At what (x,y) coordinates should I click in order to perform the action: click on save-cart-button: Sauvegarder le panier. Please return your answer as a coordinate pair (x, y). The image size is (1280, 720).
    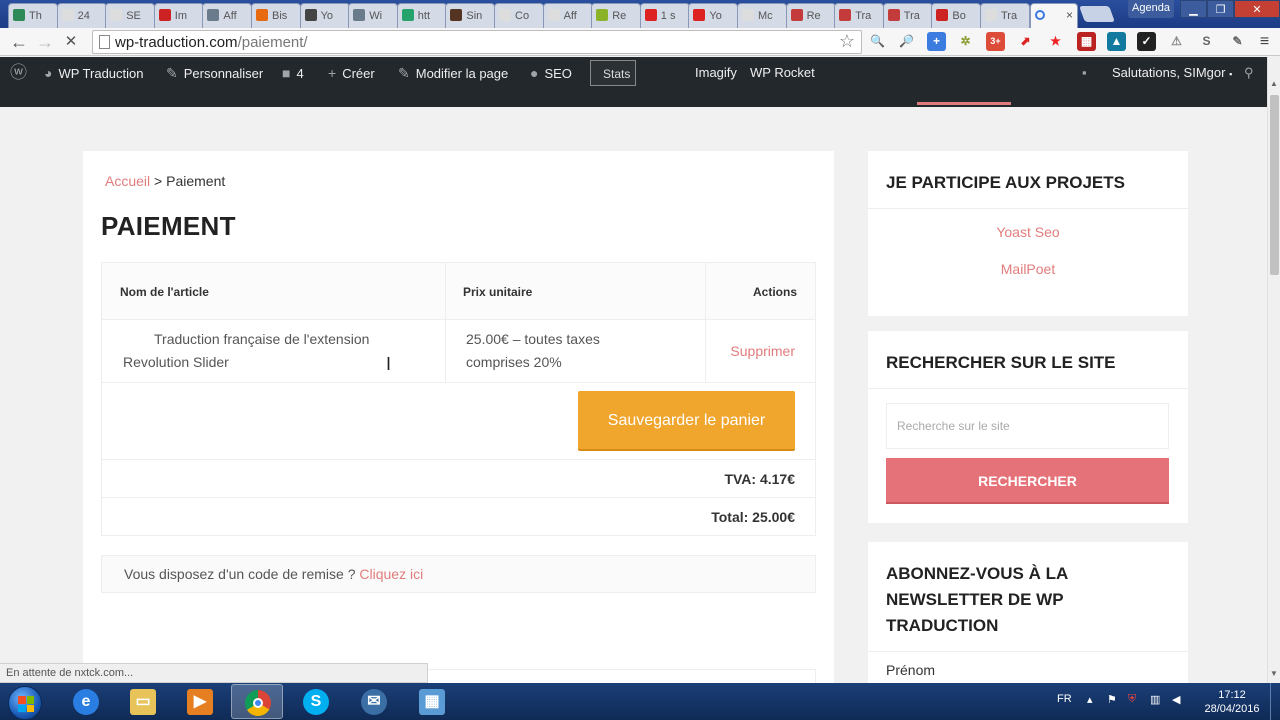
    Looking at the image, I should click on (686, 421).